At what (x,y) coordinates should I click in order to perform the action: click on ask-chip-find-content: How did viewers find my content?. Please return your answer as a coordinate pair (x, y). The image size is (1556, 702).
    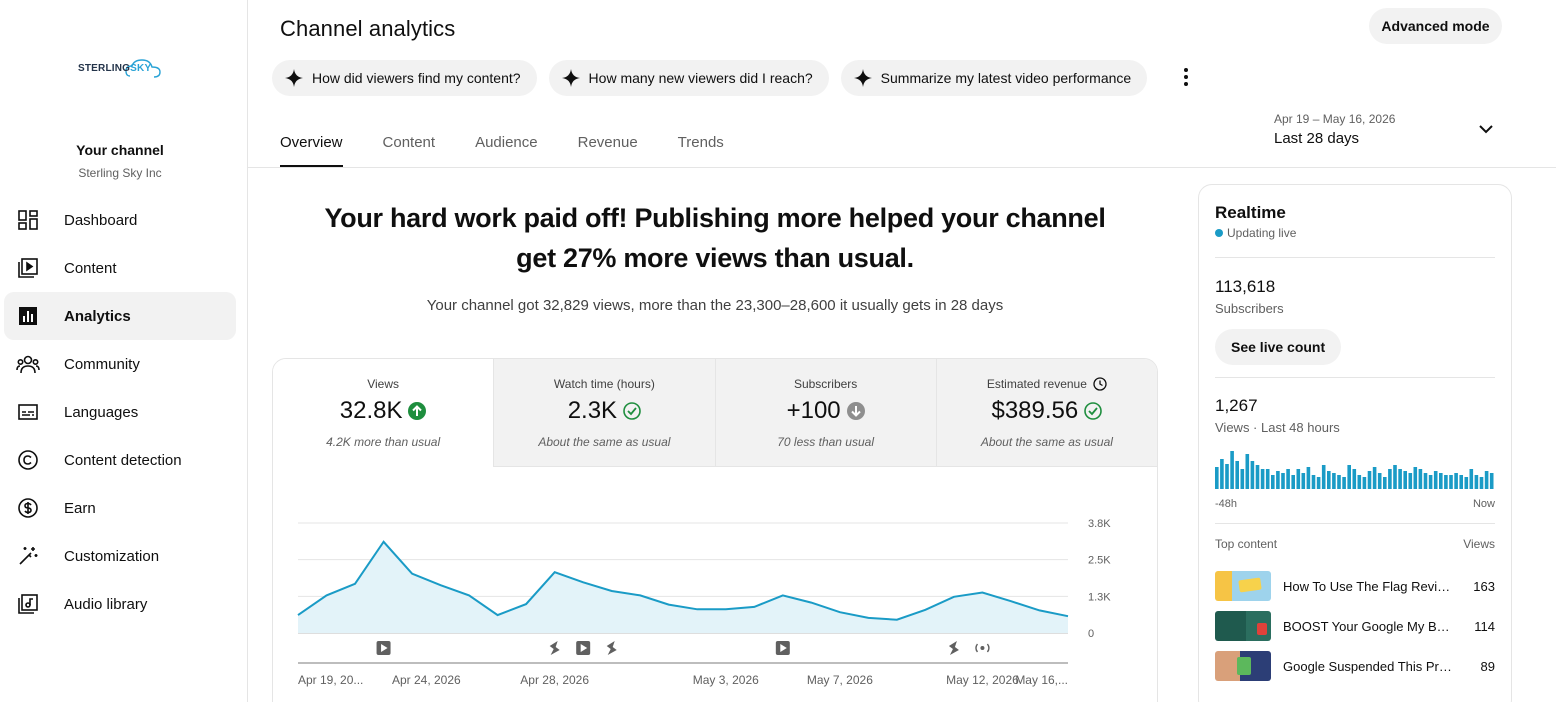
    Looking at the image, I should click on (404, 78).